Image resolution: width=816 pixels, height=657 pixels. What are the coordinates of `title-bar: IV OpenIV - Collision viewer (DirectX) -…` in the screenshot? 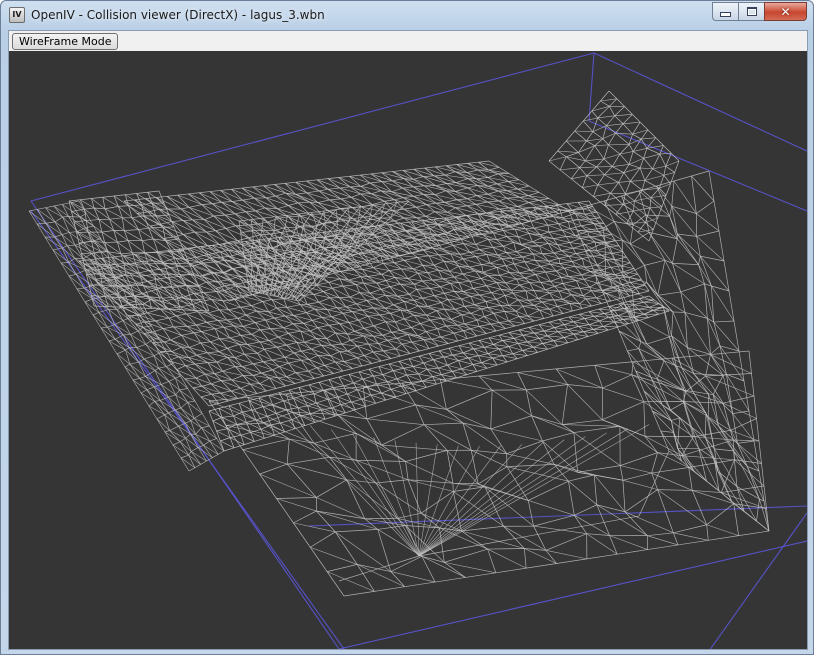 It's located at (407, 15).